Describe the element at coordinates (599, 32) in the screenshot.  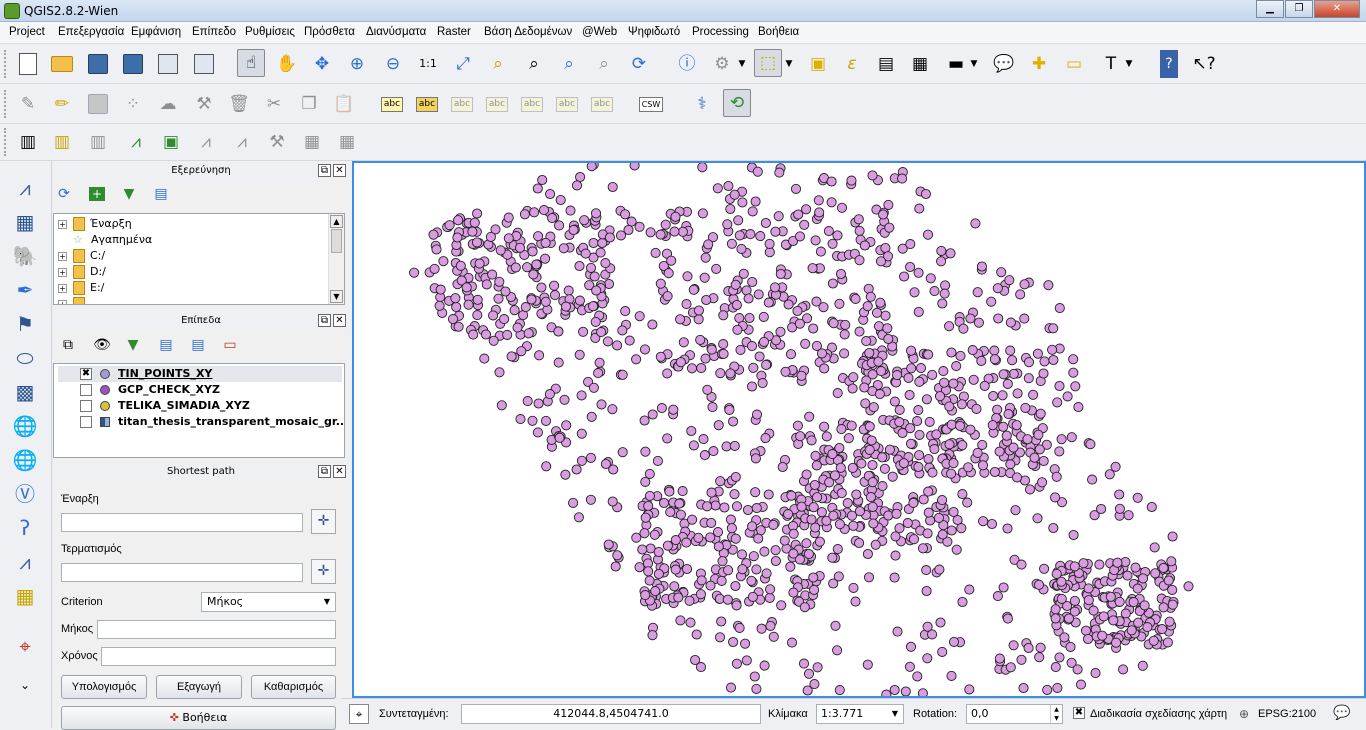
I see `menu-web: @Web` at that location.